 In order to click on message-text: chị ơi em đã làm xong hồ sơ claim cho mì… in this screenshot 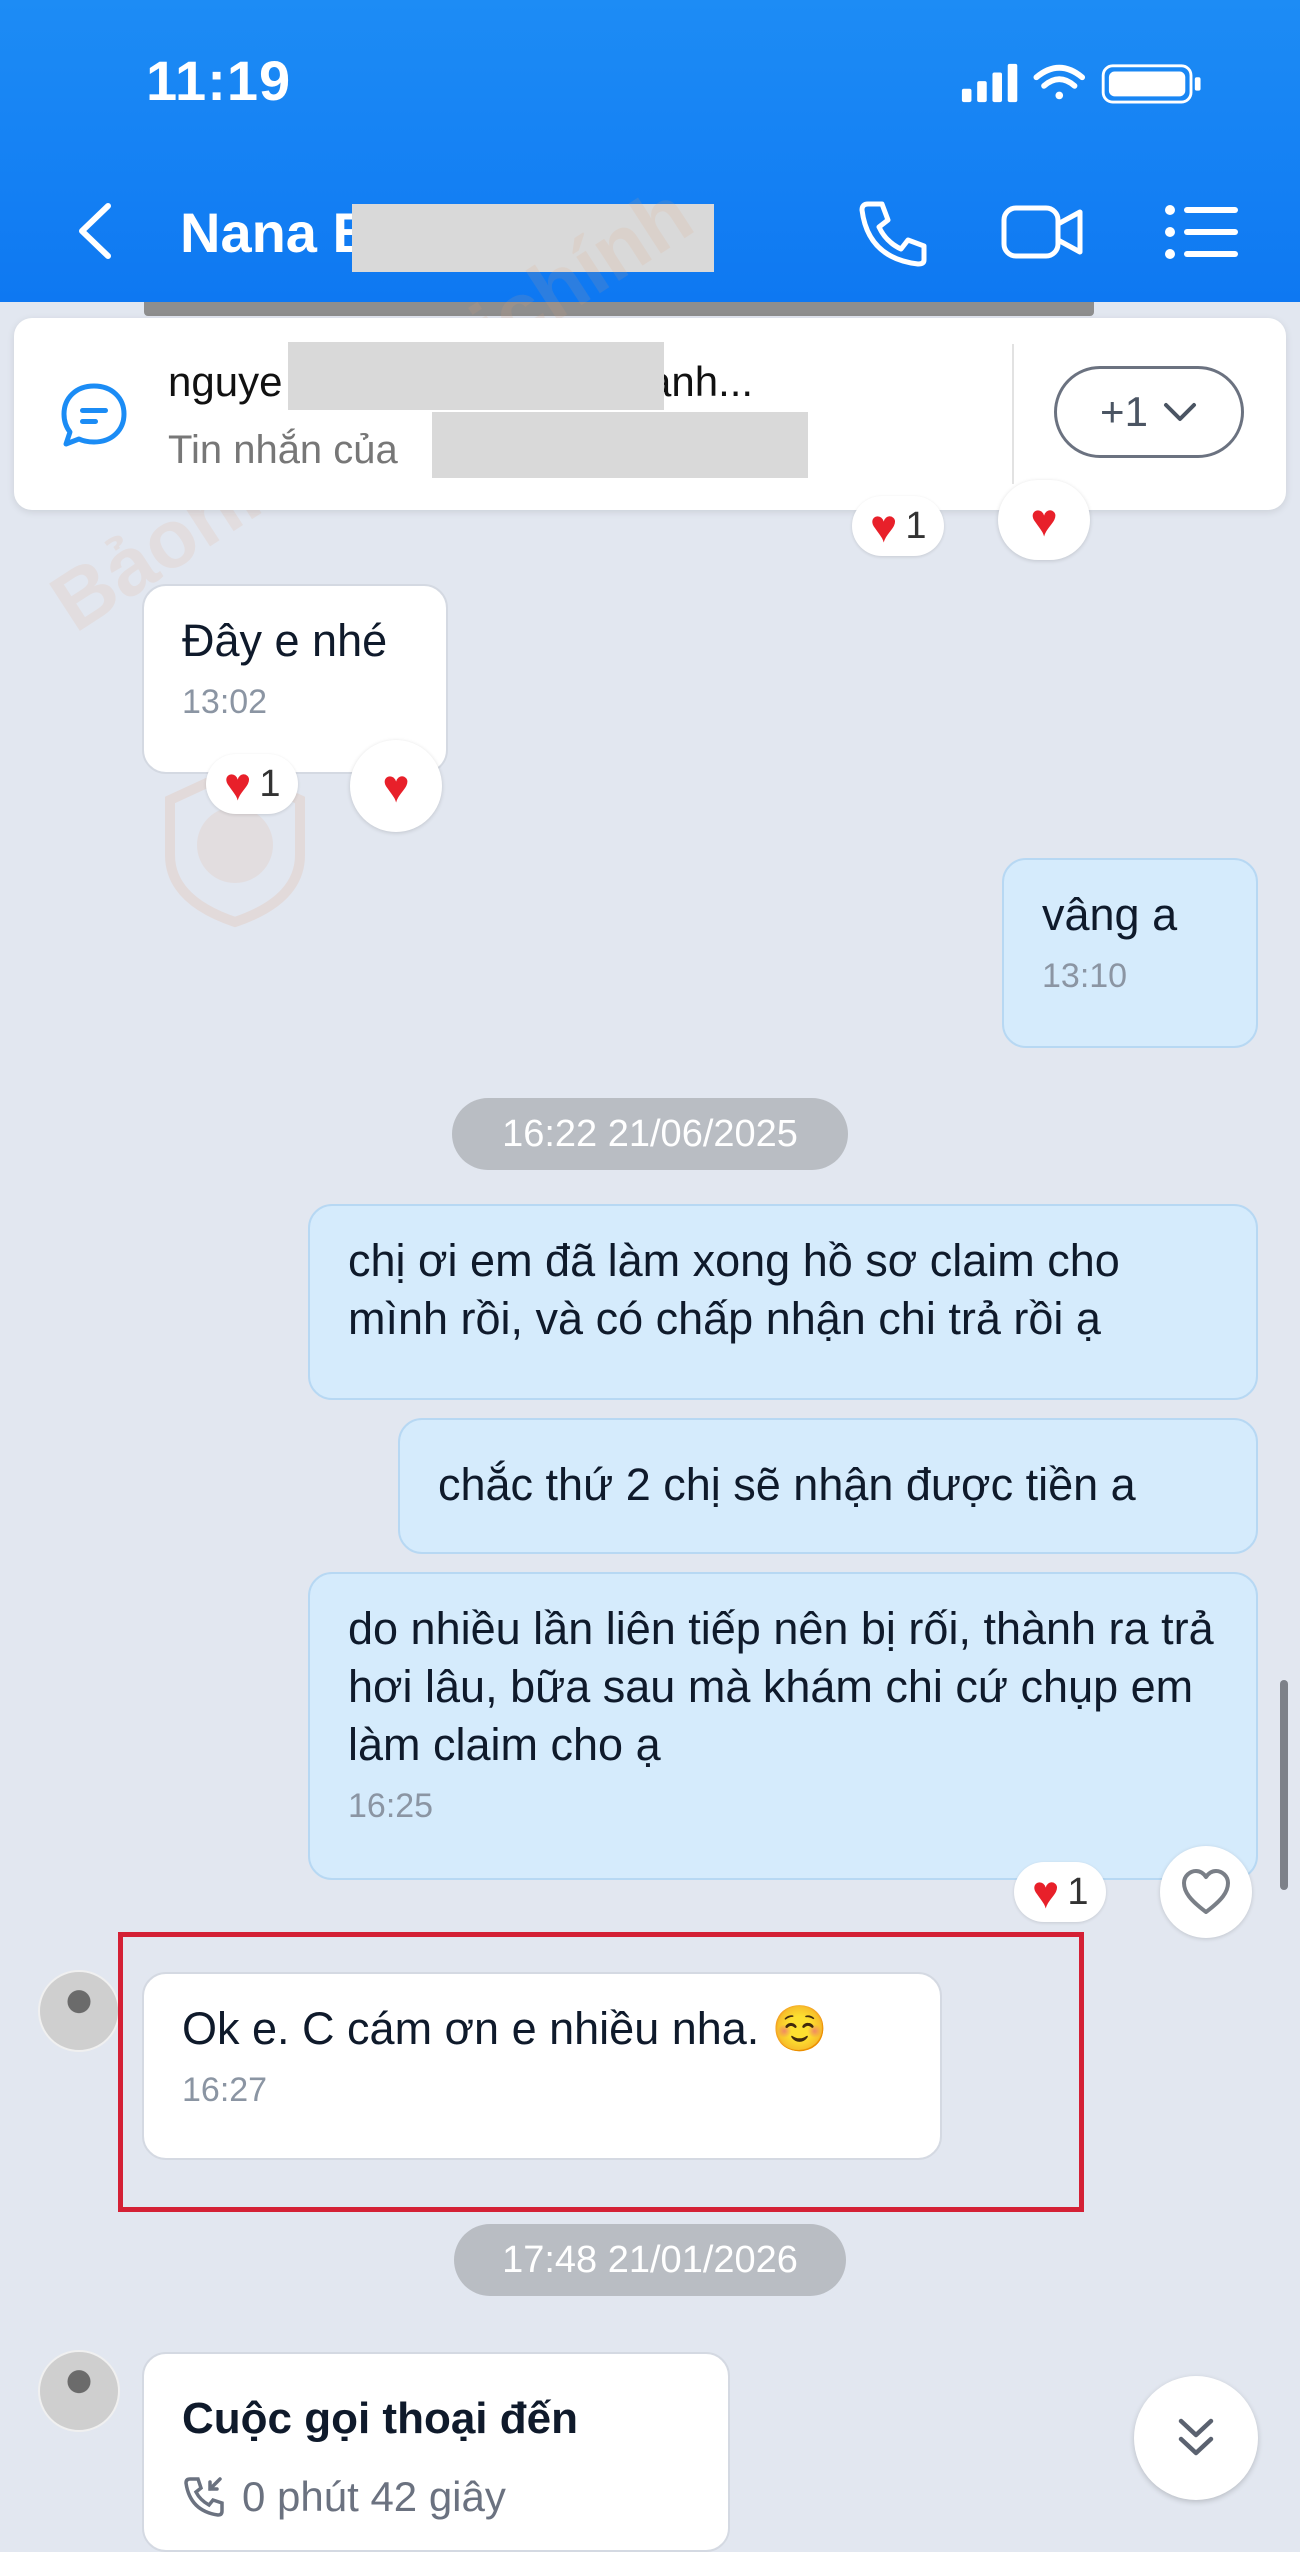, I will do `click(734, 1289)`.